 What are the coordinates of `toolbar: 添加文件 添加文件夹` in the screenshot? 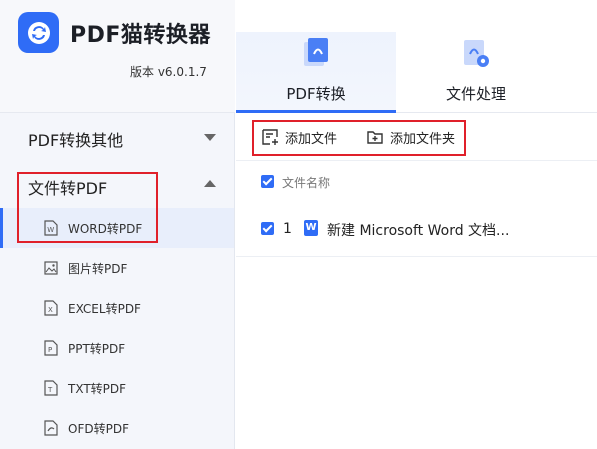 It's located at (416, 137).